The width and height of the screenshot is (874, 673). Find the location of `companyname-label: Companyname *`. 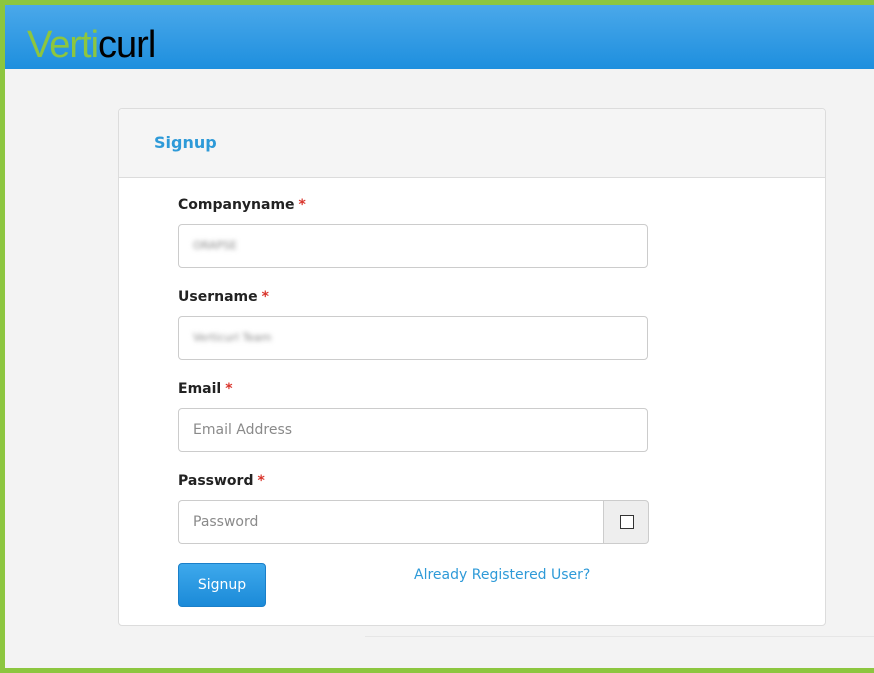

companyname-label: Companyname * is located at coordinates (242, 205).